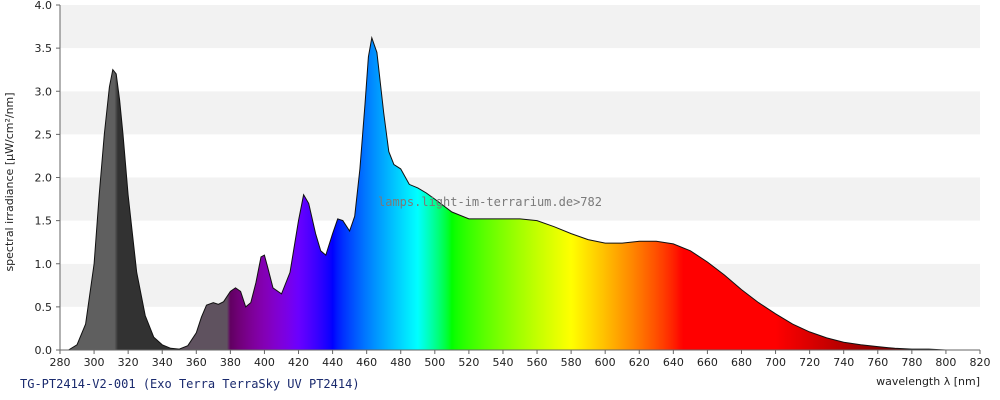 The width and height of the screenshot is (1000, 400). I want to click on x-tick-label: 340, so click(162, 362).